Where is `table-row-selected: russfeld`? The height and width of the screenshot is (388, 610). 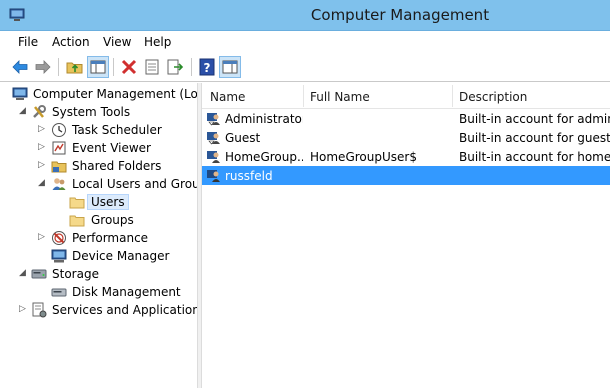 table-row-selected: russfeld is located at coordinates (406, 175).